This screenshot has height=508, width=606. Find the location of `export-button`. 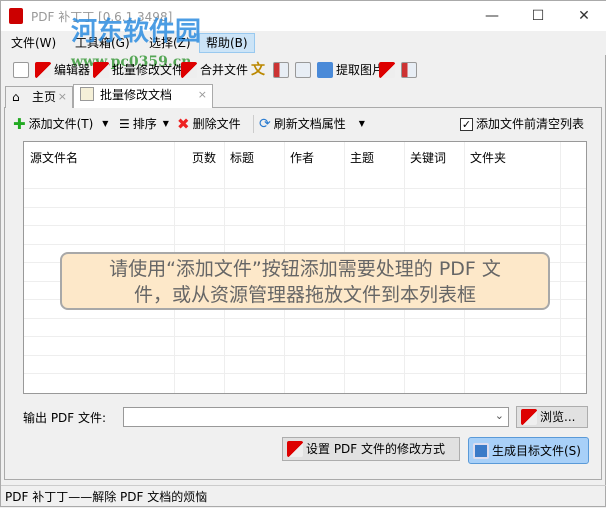

export-button is located at coordinates (303, 70).